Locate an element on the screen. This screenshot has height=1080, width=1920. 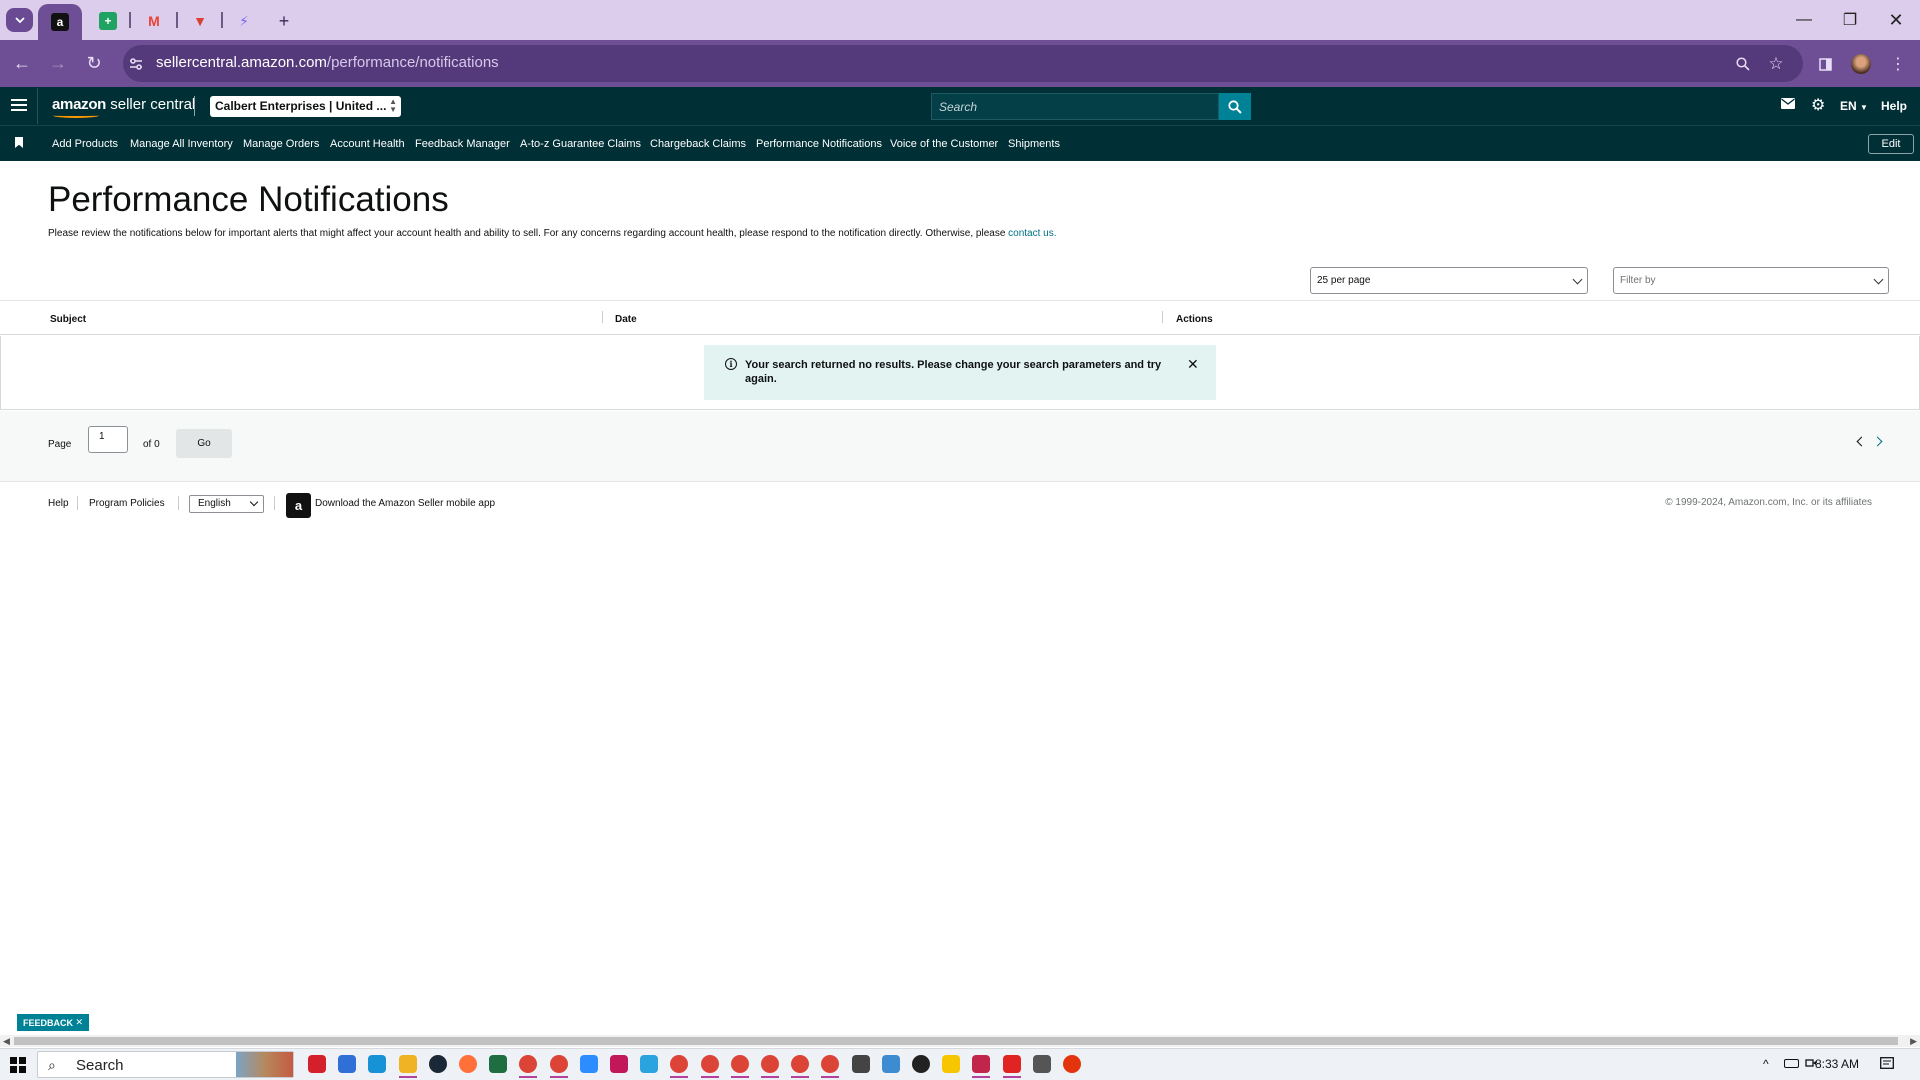
dismiss-alert-button: ✕ is located at coordinates (1193, 364).